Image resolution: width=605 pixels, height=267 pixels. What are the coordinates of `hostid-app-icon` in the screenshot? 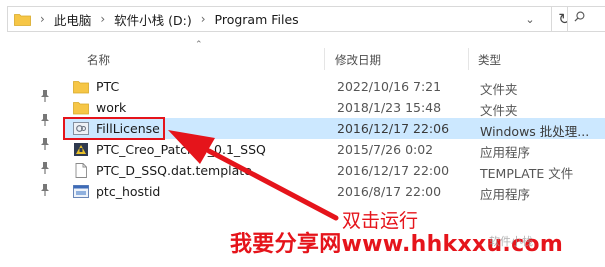 It's located at (81, 191).